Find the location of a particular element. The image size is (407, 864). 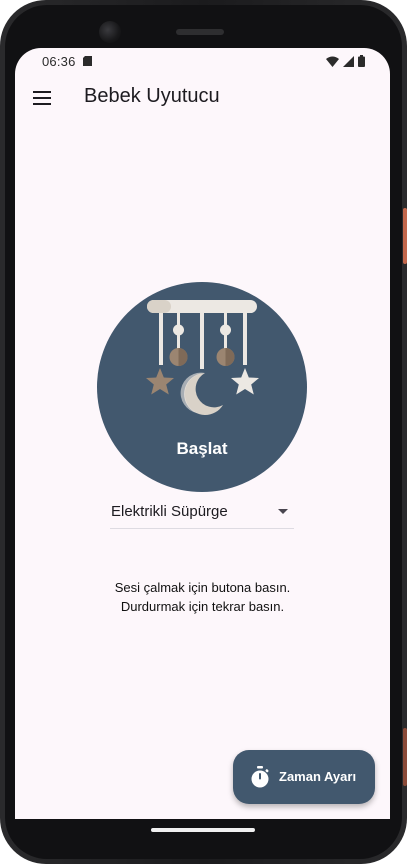

start-label: Başlat is located at coordinates (202, 448).